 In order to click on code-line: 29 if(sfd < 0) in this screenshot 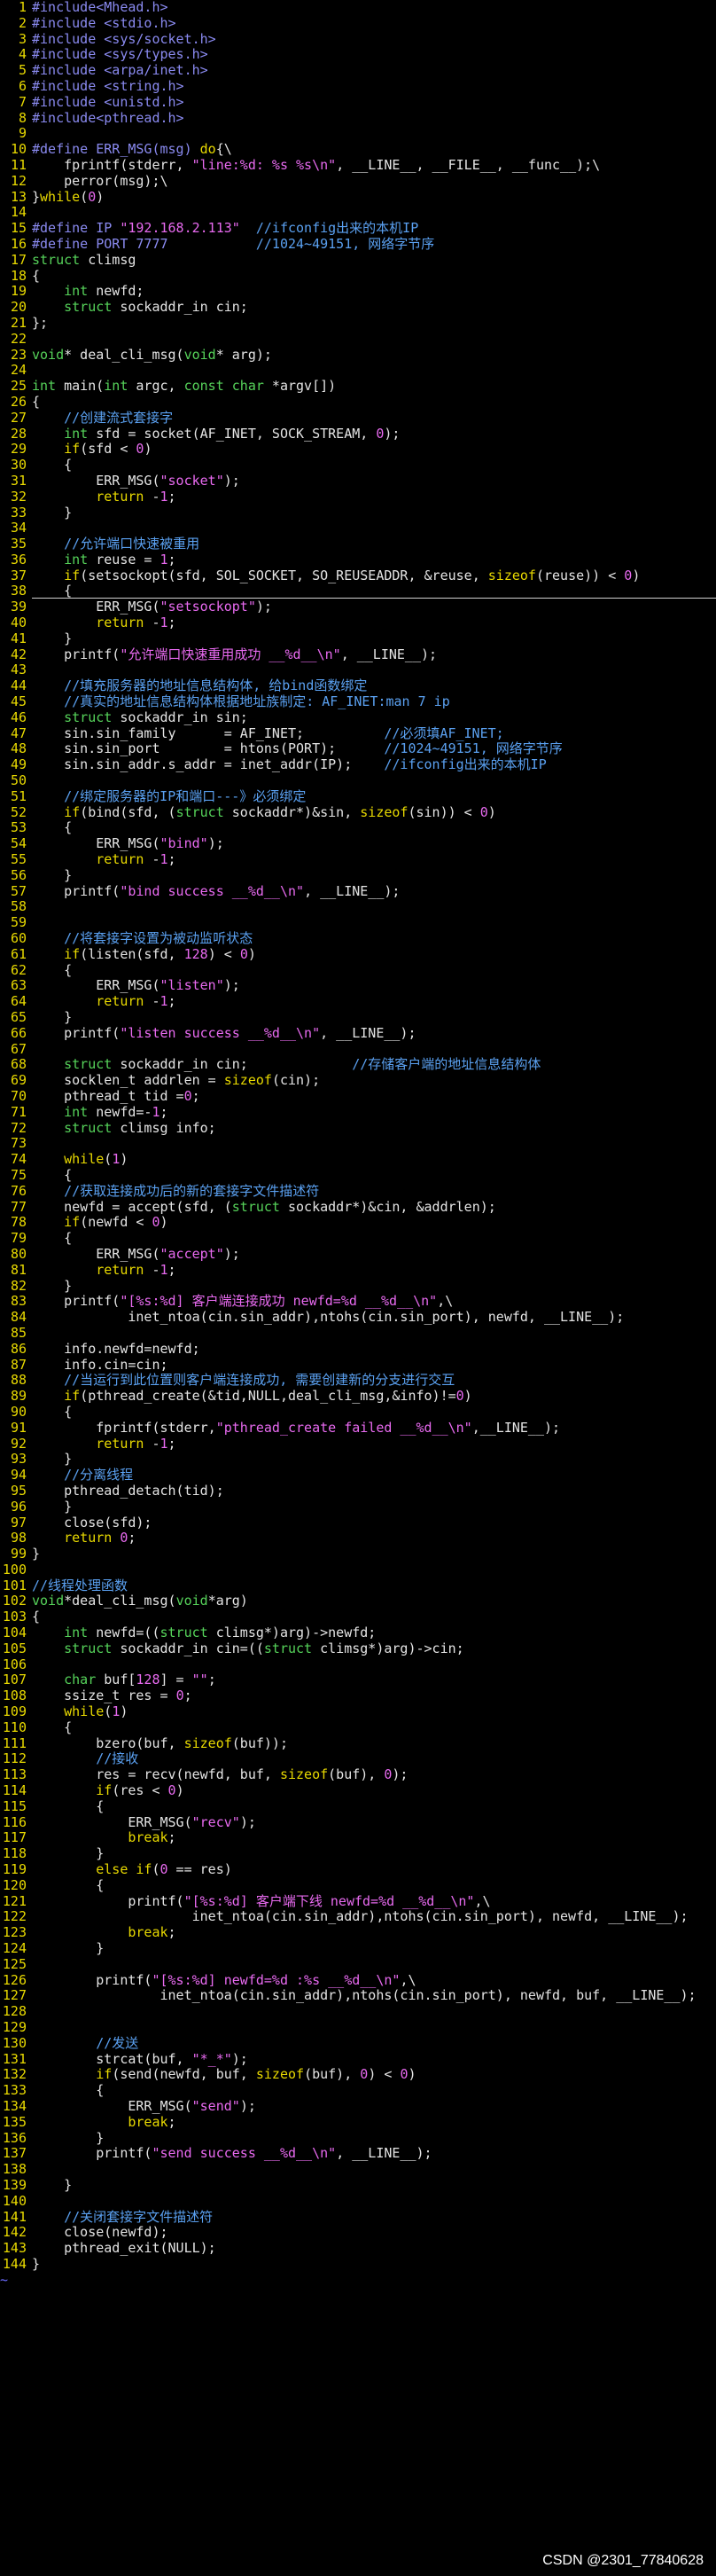, I will do `click(358, 450)`.